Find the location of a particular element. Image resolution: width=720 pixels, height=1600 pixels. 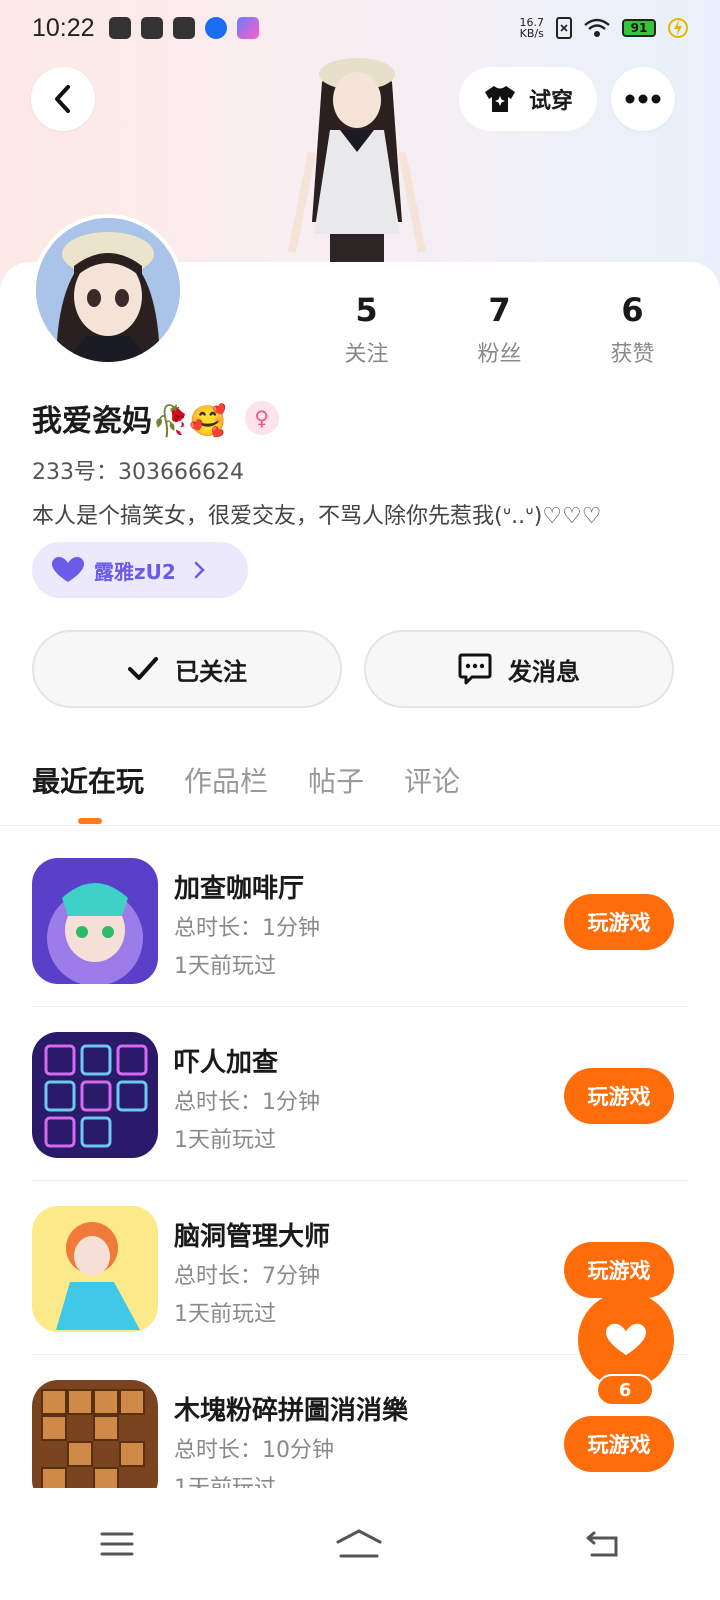

followed-label: 已关注 is located at coordinates (211, 671).